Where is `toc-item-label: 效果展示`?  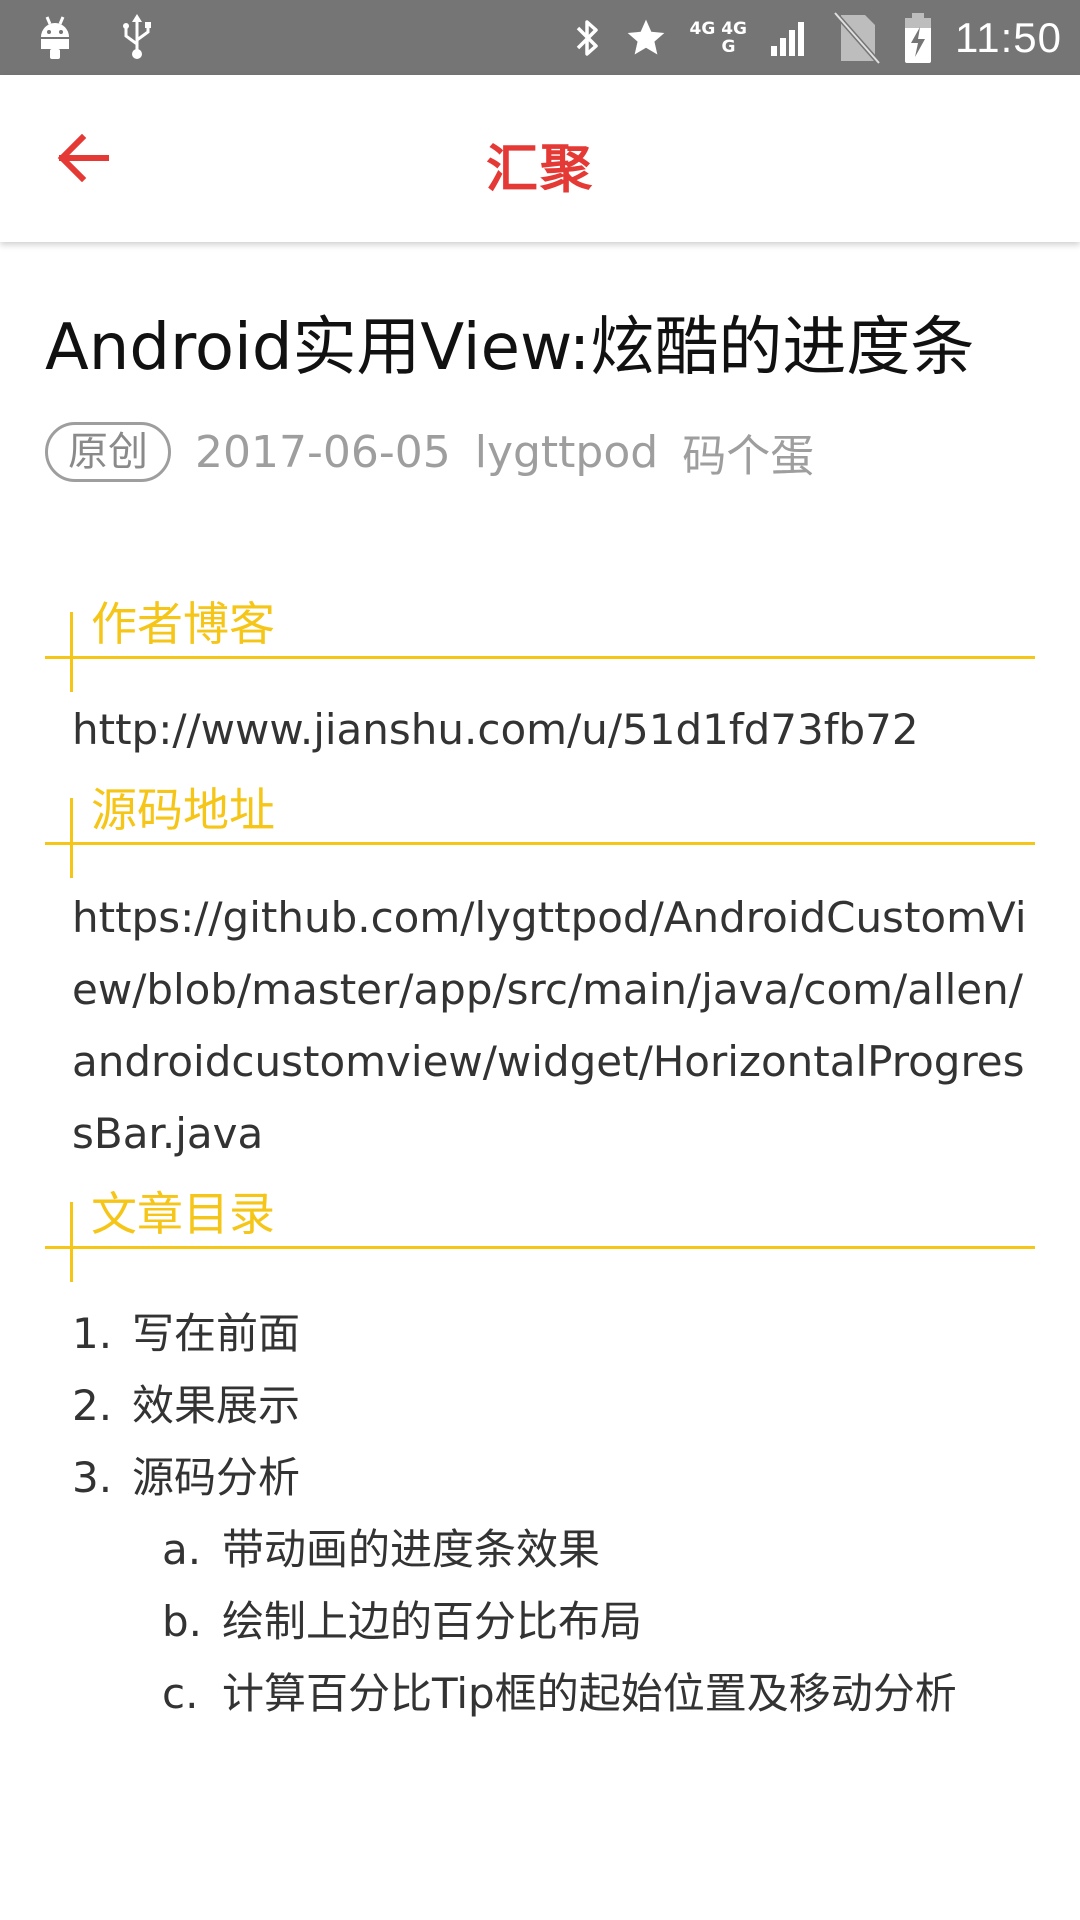 toc-item-label: 效果展示 is located at coordinates (216, 1405).